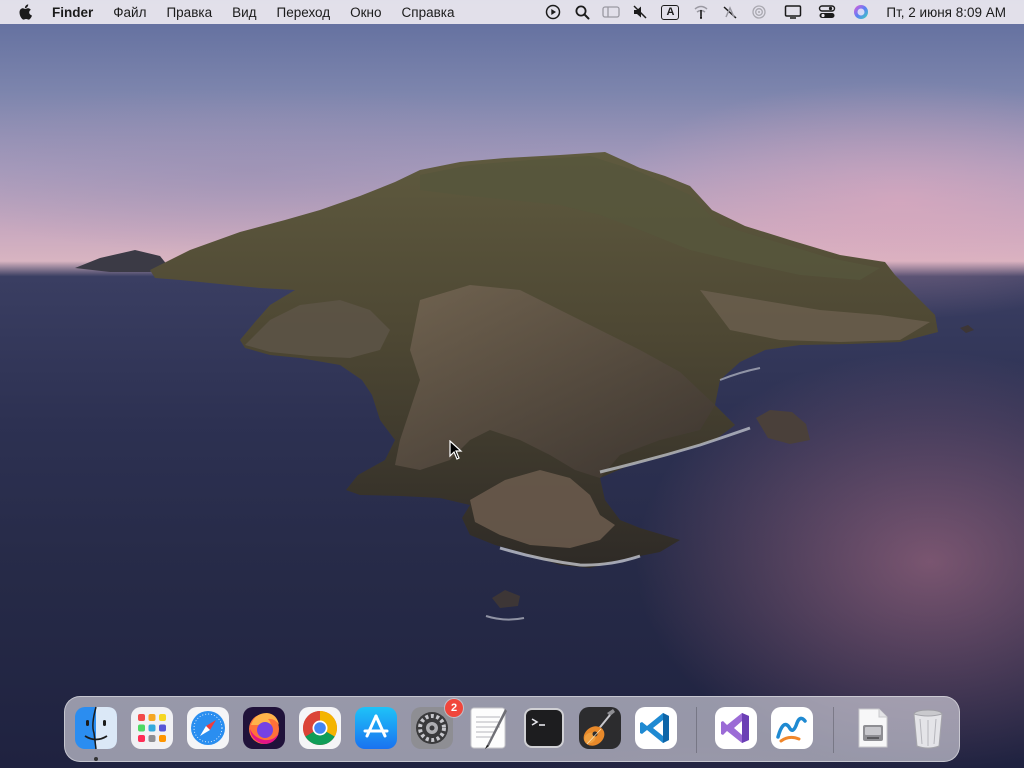 This screenshot has height=768, width=1024. What do you see at coordinates (189, 12) in the screenshot?
I see `menu-edit: Правка` at bounding box center [189, 12].